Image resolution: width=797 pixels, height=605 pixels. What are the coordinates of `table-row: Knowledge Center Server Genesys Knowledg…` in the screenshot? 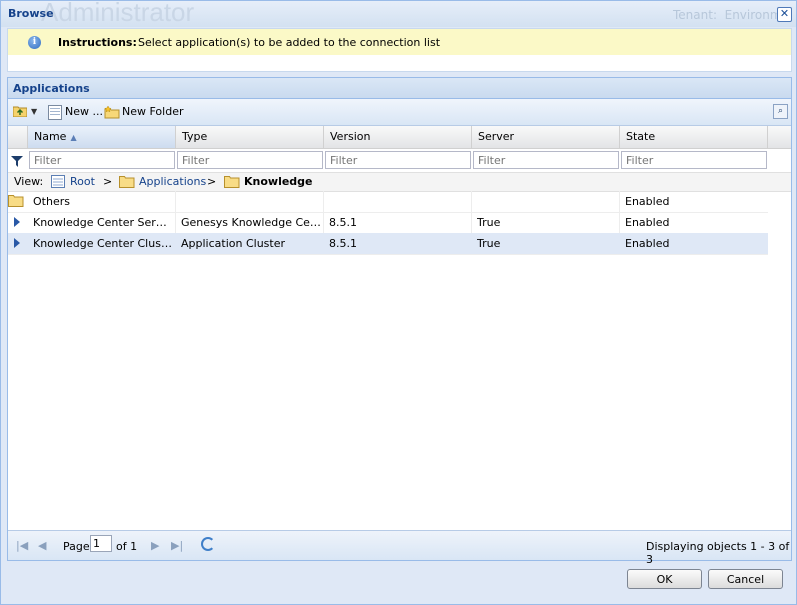 It's located at (388, 223).